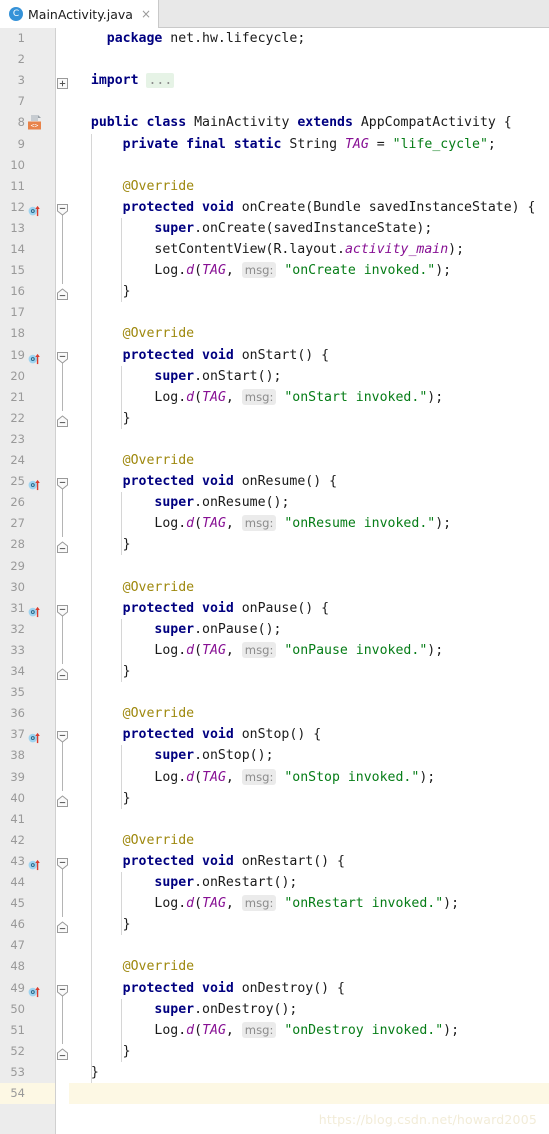 The width and height of the screenshot is (549, 1134). Describe the element at coordinates (146, 14) in the screenshot. I see `close-icon: ×` at that location.